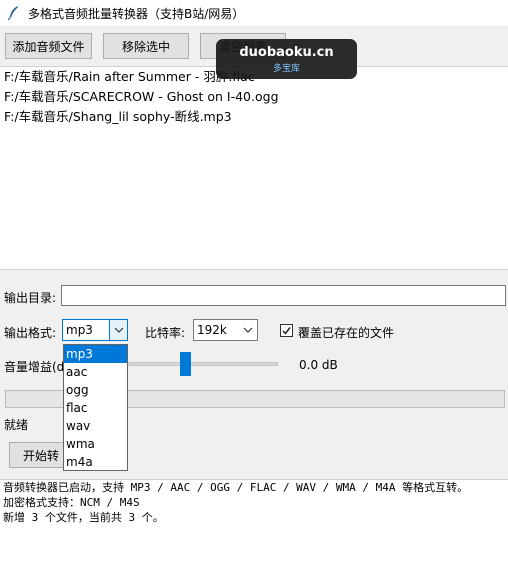  Describe the element at coordinates (34, 367) in the screenshot. I see `volume-gain-label: 音量增益(d` at that location.